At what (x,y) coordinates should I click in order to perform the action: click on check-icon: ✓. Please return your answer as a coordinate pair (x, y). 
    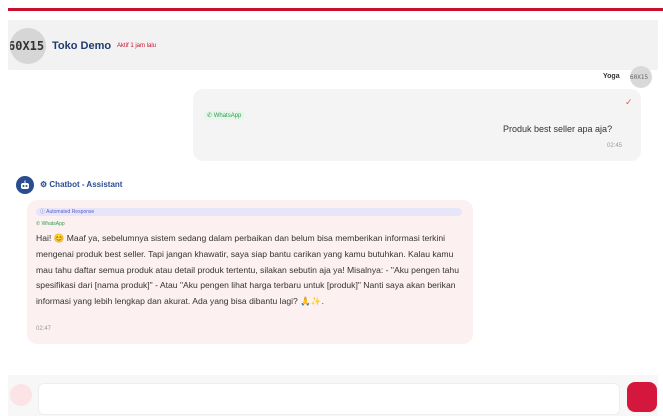
    Looking at the image, I should click on (629, 102).